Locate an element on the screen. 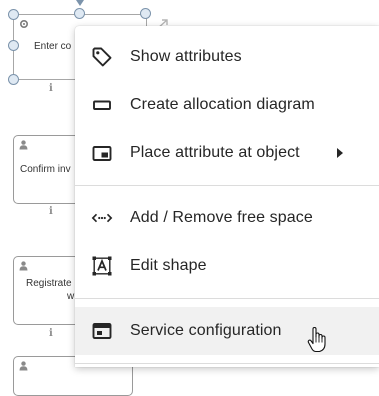 Image resolution: width=379 pixels, height=396 pixels. gear-icon is located at coordinates (24, 26).